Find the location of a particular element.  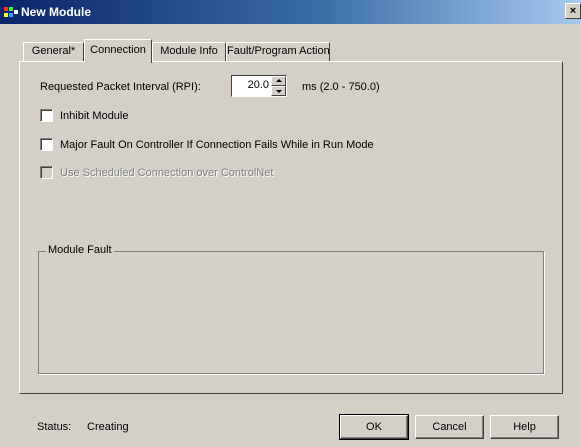

rpi-spin-buttons is located at coordinates (278, 86).